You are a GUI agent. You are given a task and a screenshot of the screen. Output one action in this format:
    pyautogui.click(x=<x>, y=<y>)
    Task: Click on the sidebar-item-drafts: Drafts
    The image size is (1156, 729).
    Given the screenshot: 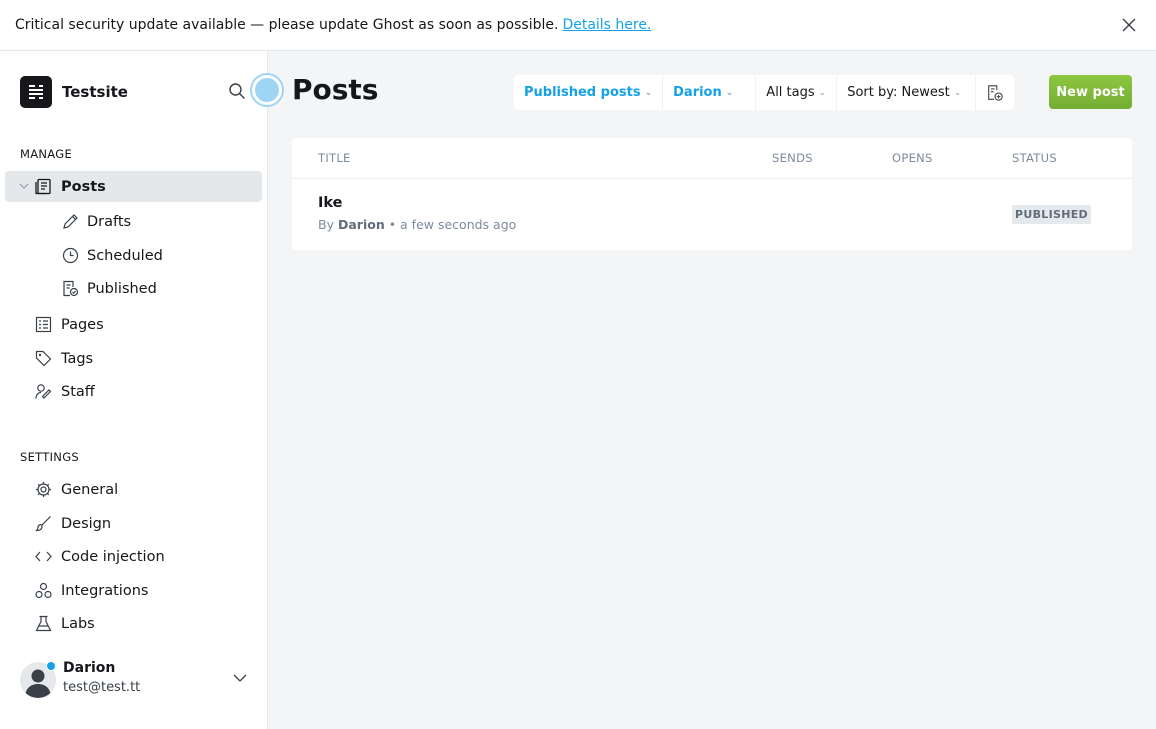 What is the action you would take?
    pyautogui.click(x=133, y=221)
    